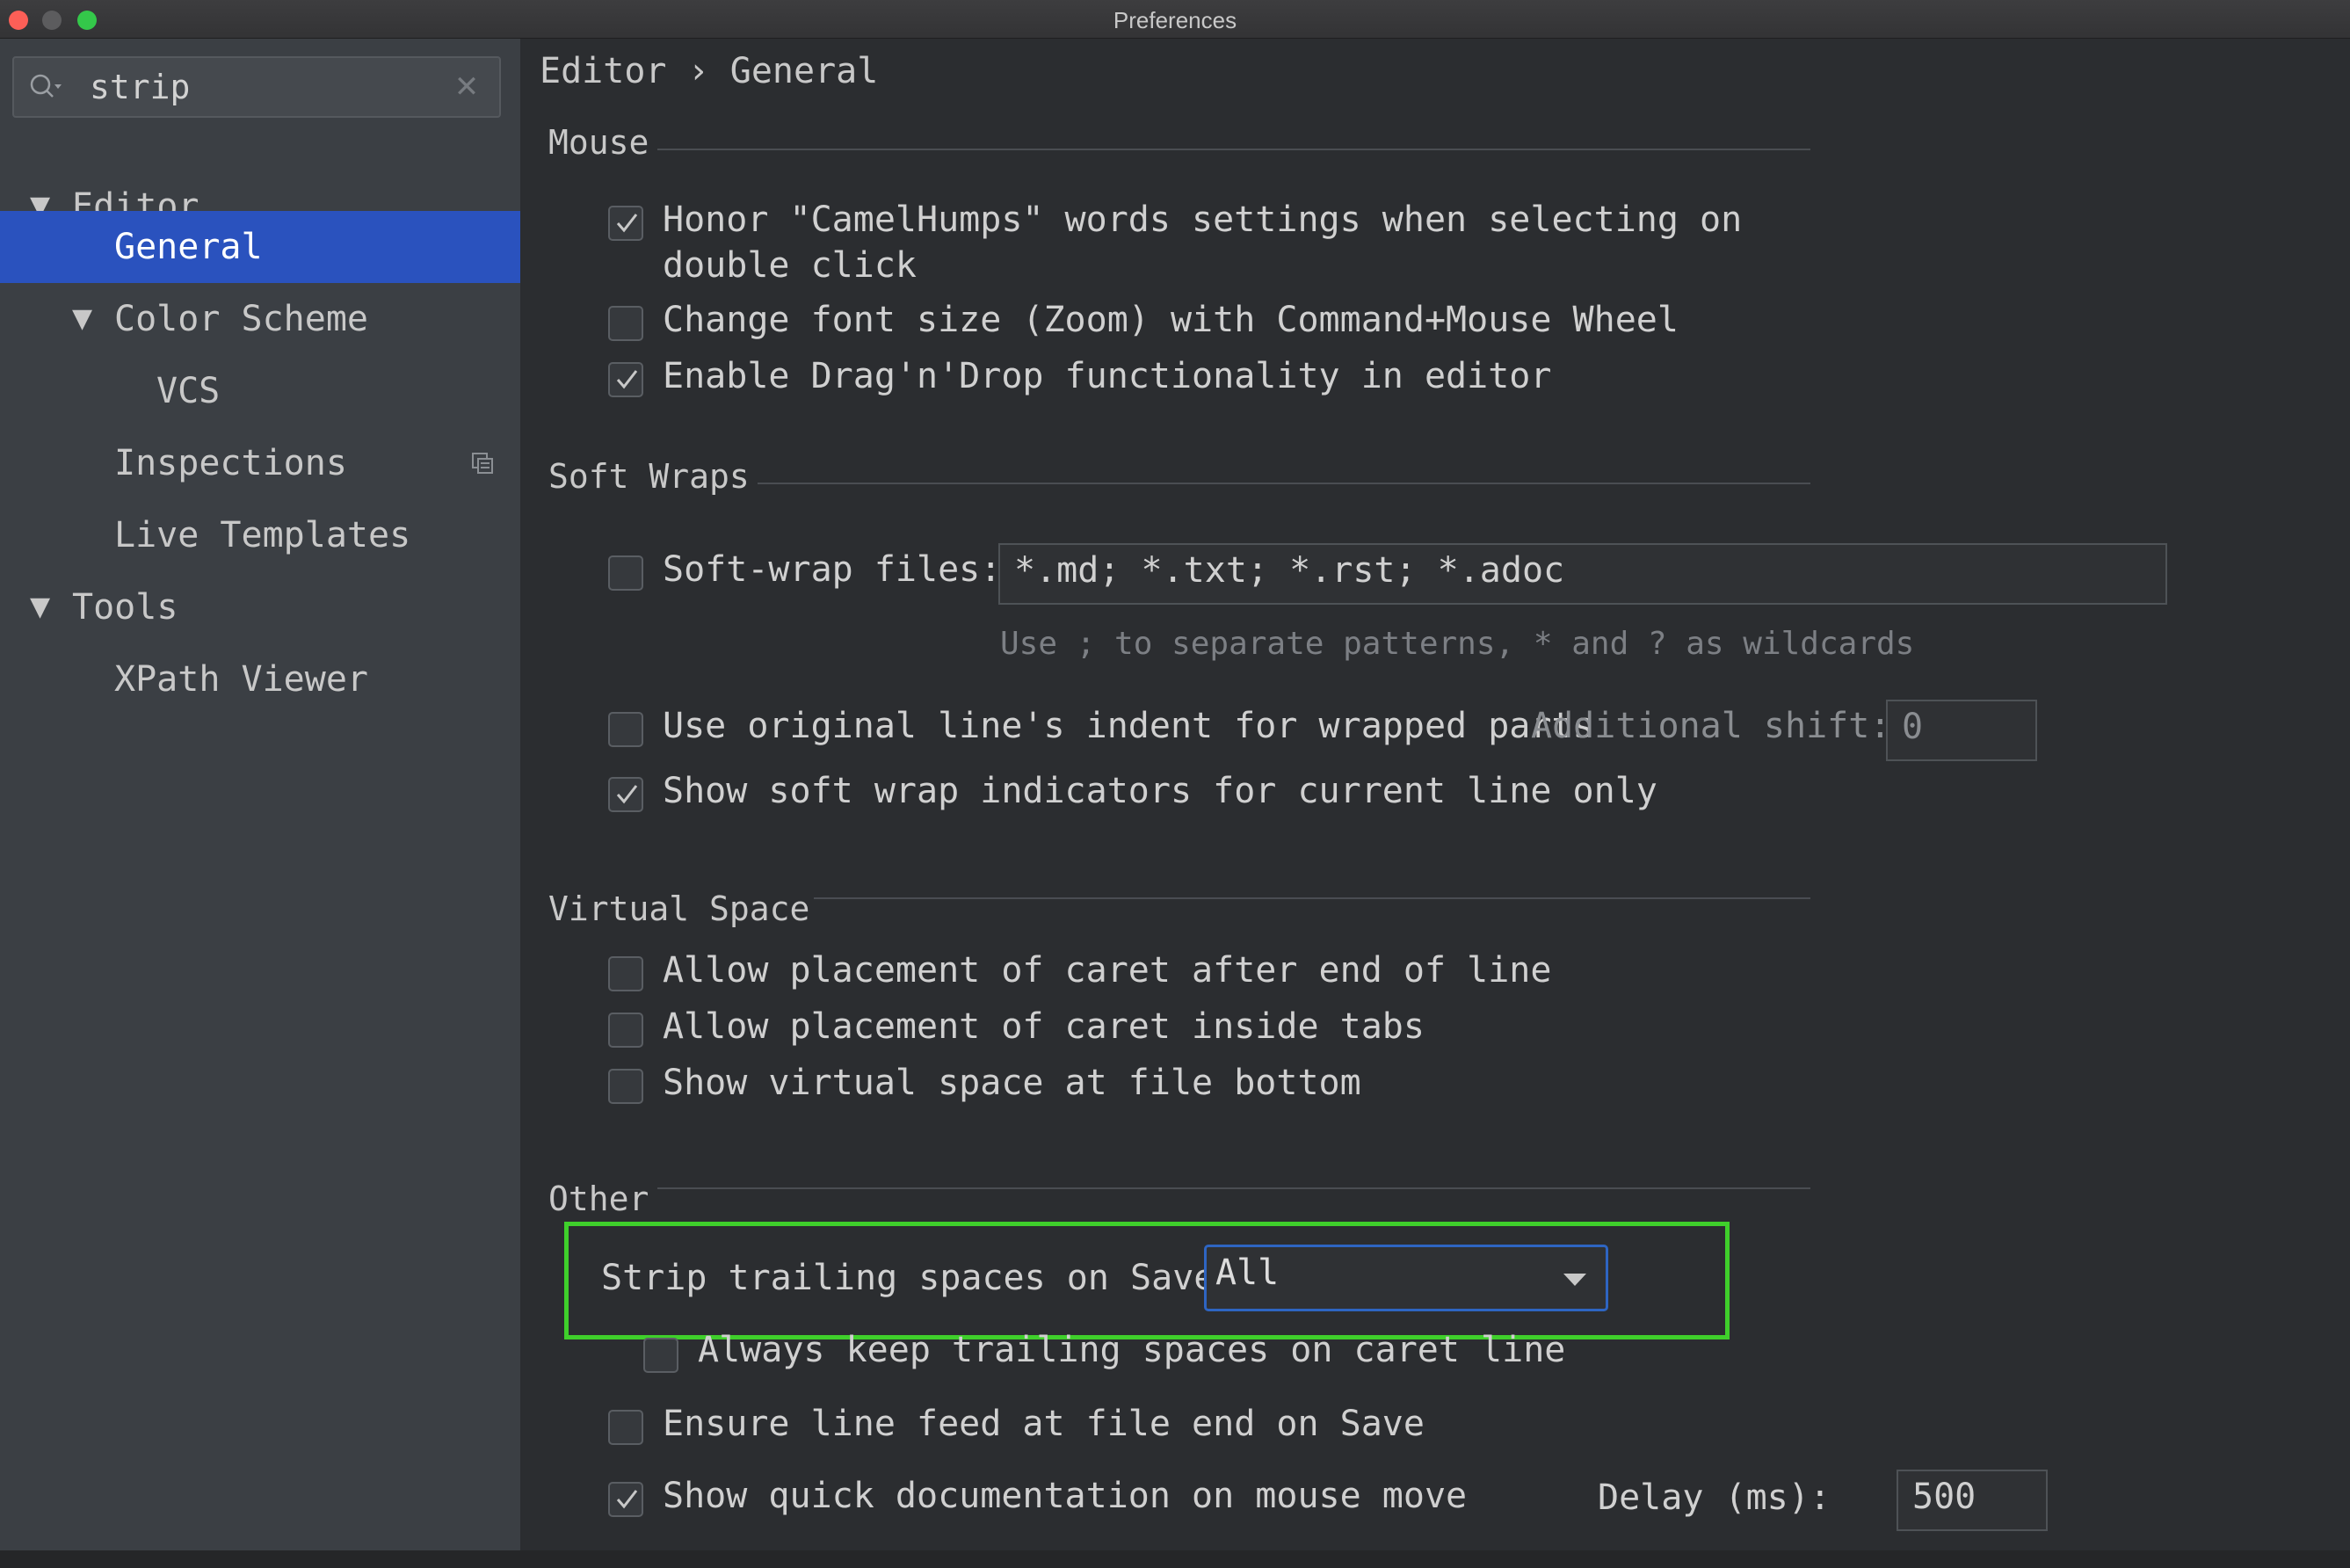 The height and width of the screenshot is (1568, 2350). Describe the element at coordinates (263, 87) in the screenshot. I see `search-input` at that location.